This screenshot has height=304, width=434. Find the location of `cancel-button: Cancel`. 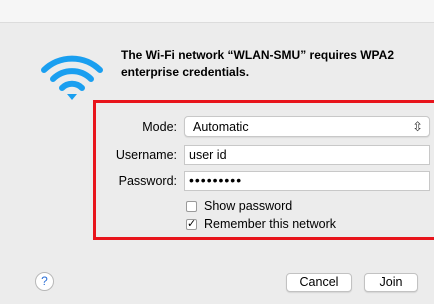

cancel-button: Cancel is located at coordinates (319, 282).